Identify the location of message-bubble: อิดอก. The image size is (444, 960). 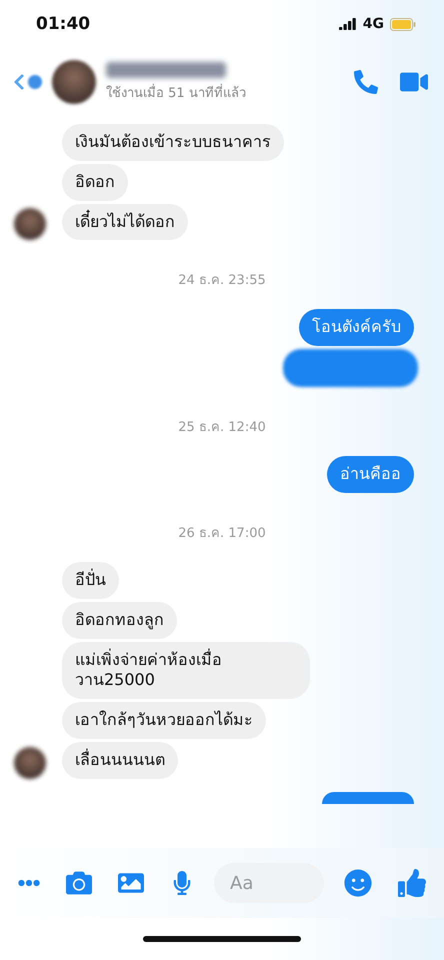
(95, 182).